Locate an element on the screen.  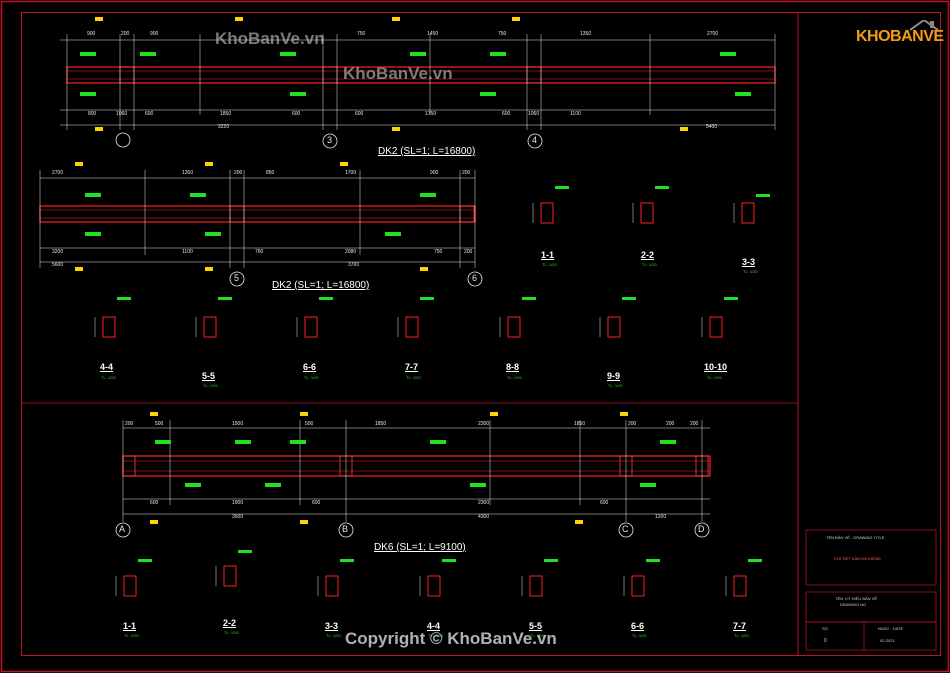
scale-label-r1-1: TL: 1/20 is located at coordinates (649, 264).